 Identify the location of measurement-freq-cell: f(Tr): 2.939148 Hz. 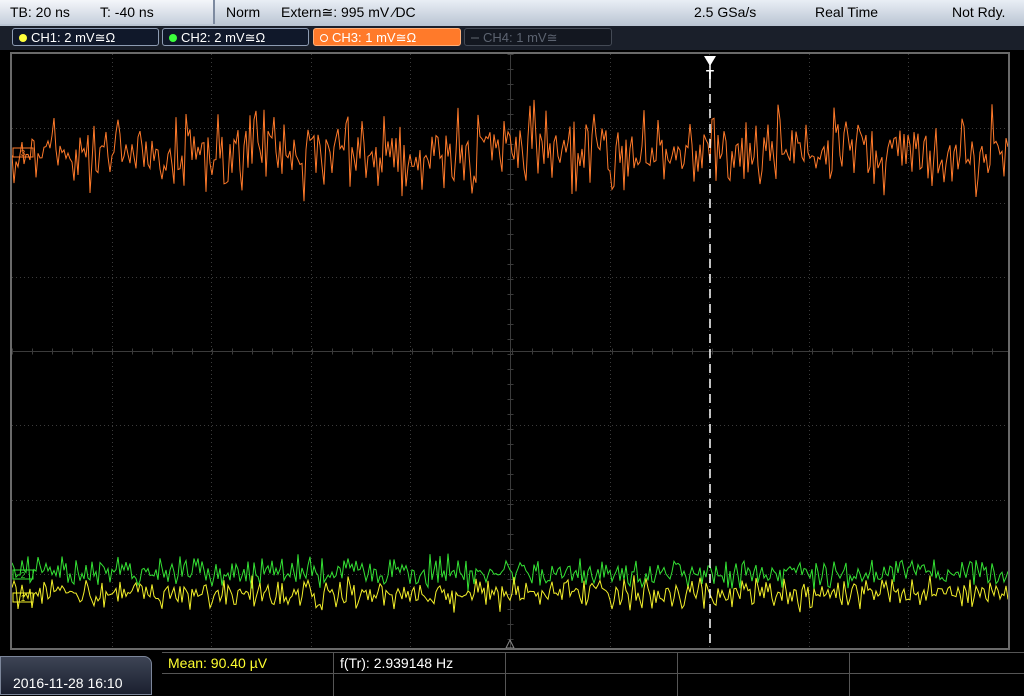
(420, 663).